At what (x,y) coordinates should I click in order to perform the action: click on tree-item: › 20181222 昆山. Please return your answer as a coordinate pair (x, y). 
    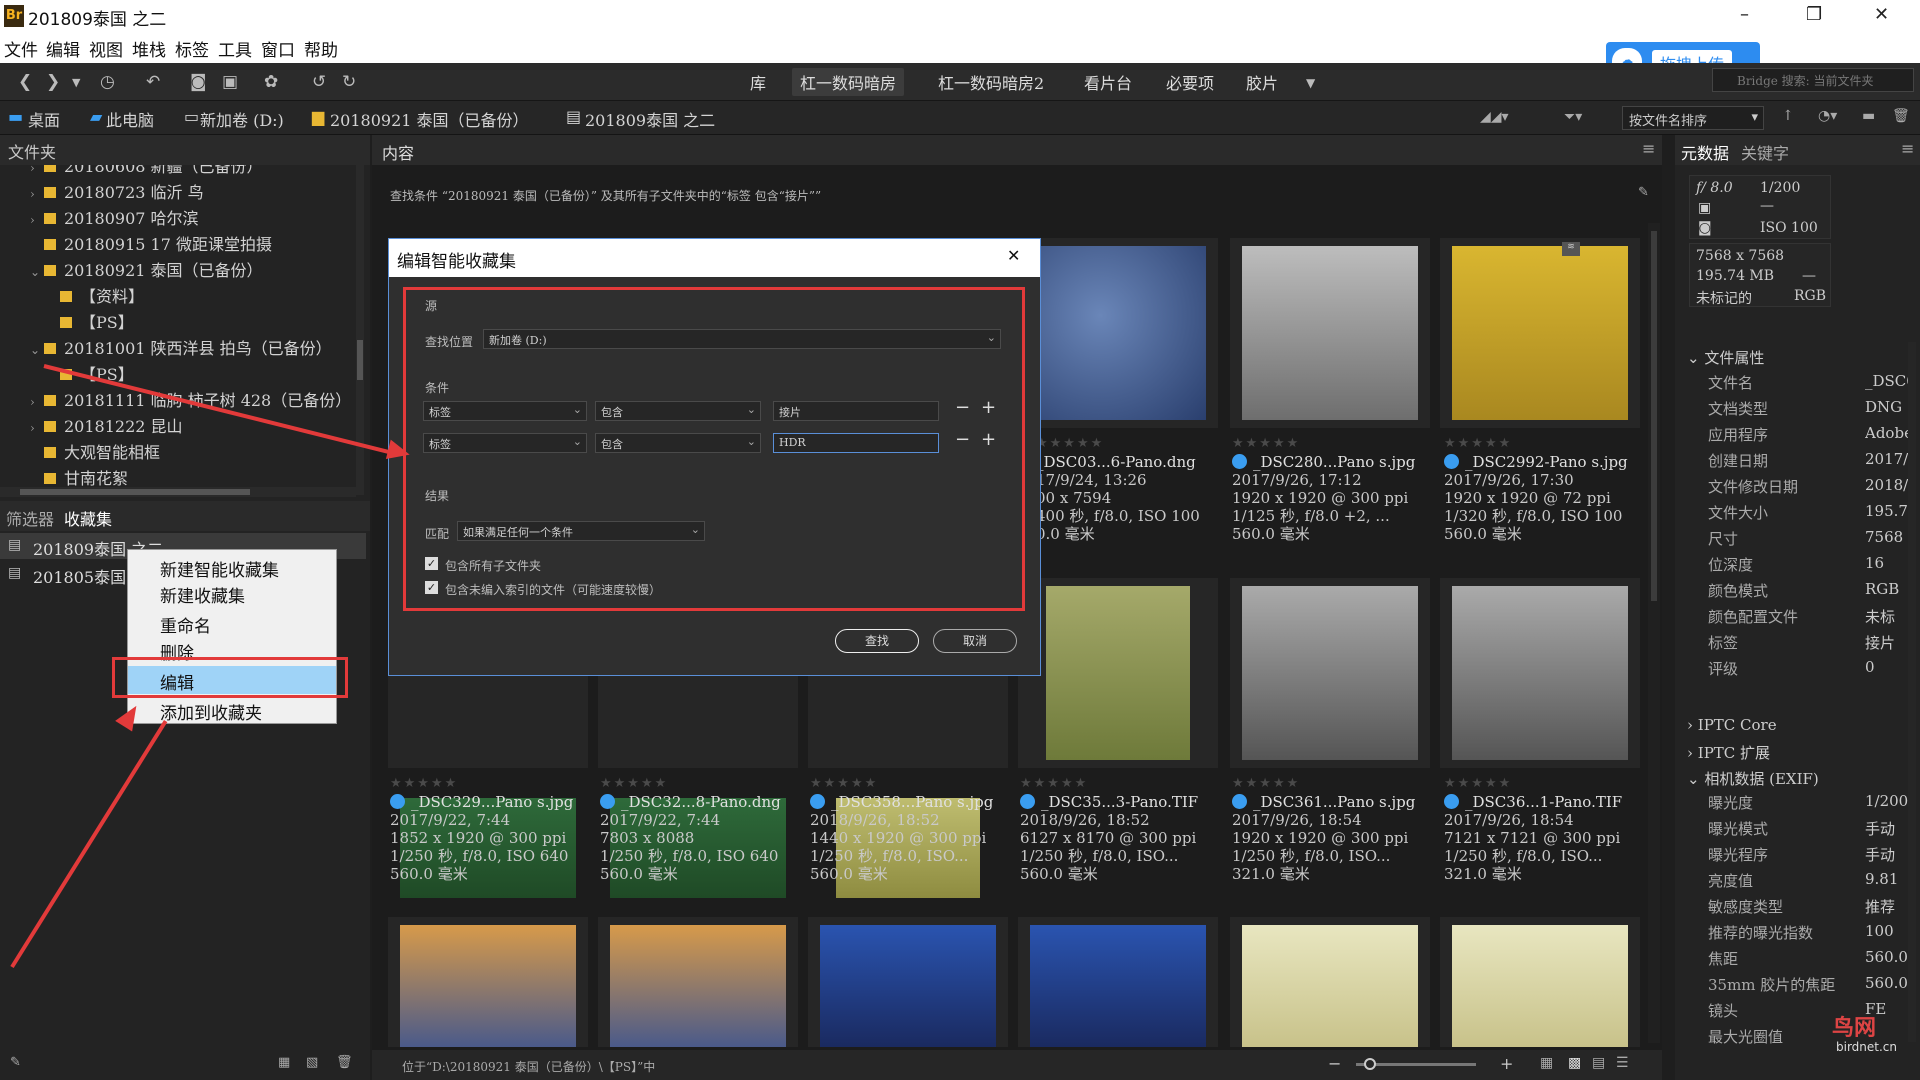
    Looking at the image, I should click on (106, 426).